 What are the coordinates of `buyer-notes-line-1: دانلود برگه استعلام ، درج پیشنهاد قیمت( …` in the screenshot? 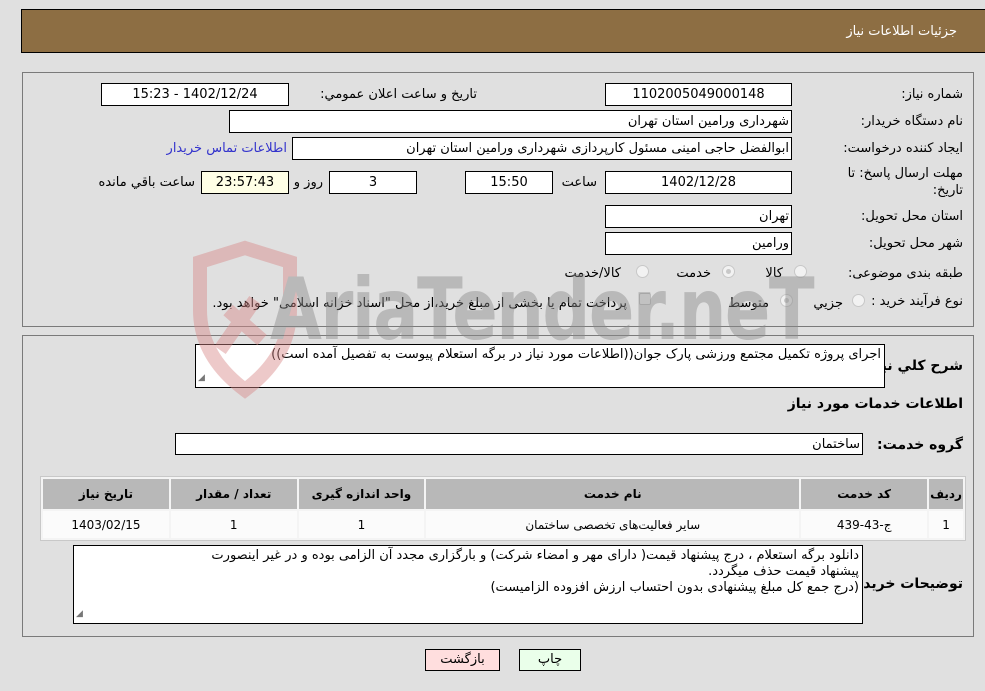 It's located at (535, 555).